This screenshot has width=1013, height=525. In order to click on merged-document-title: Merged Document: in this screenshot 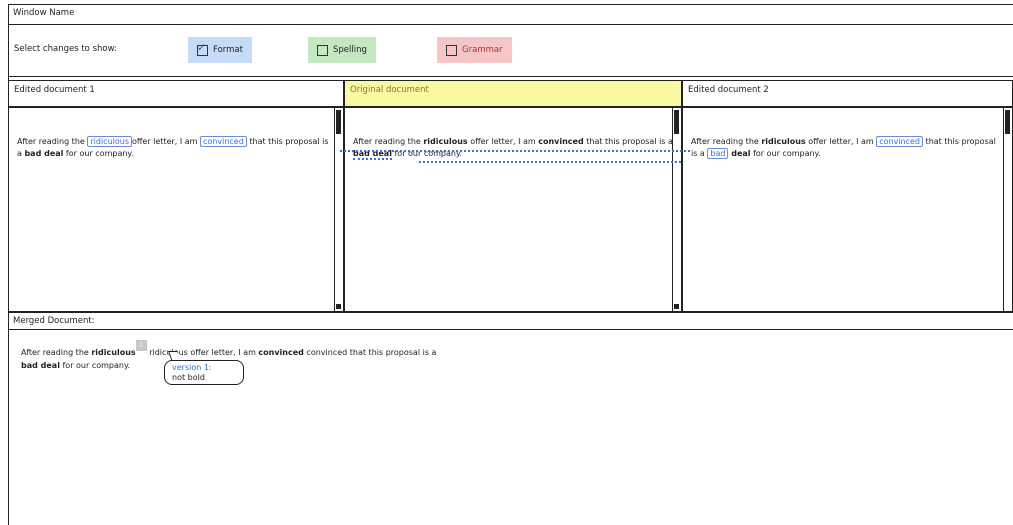, I will do `click(54, 321)`.